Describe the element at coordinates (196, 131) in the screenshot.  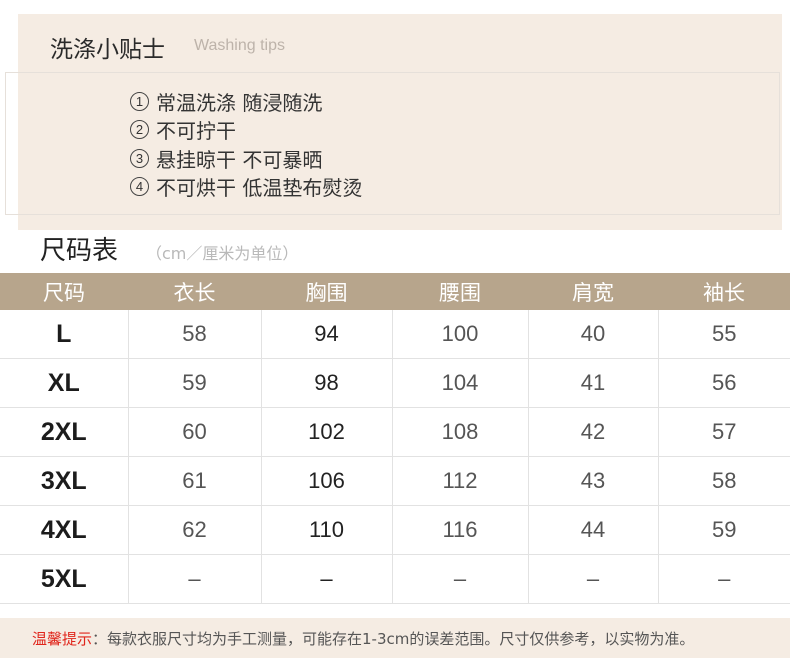
I see `tip-text: 不可拧干` at that location.